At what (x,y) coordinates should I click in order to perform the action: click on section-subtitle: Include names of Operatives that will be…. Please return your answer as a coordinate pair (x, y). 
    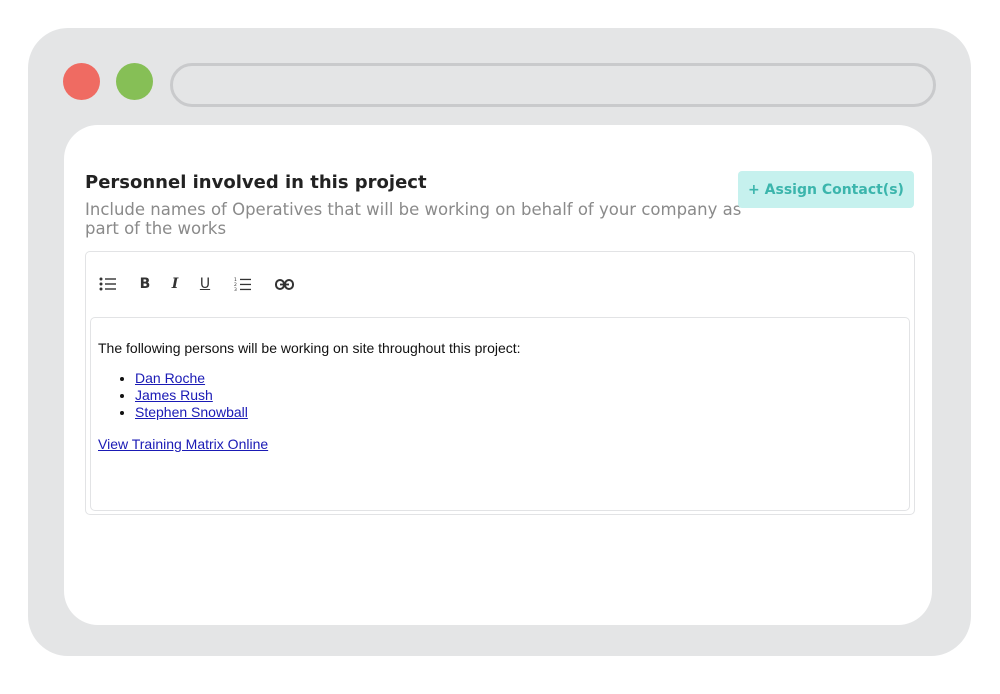
    Looking at the image, I should click on (413, 219).